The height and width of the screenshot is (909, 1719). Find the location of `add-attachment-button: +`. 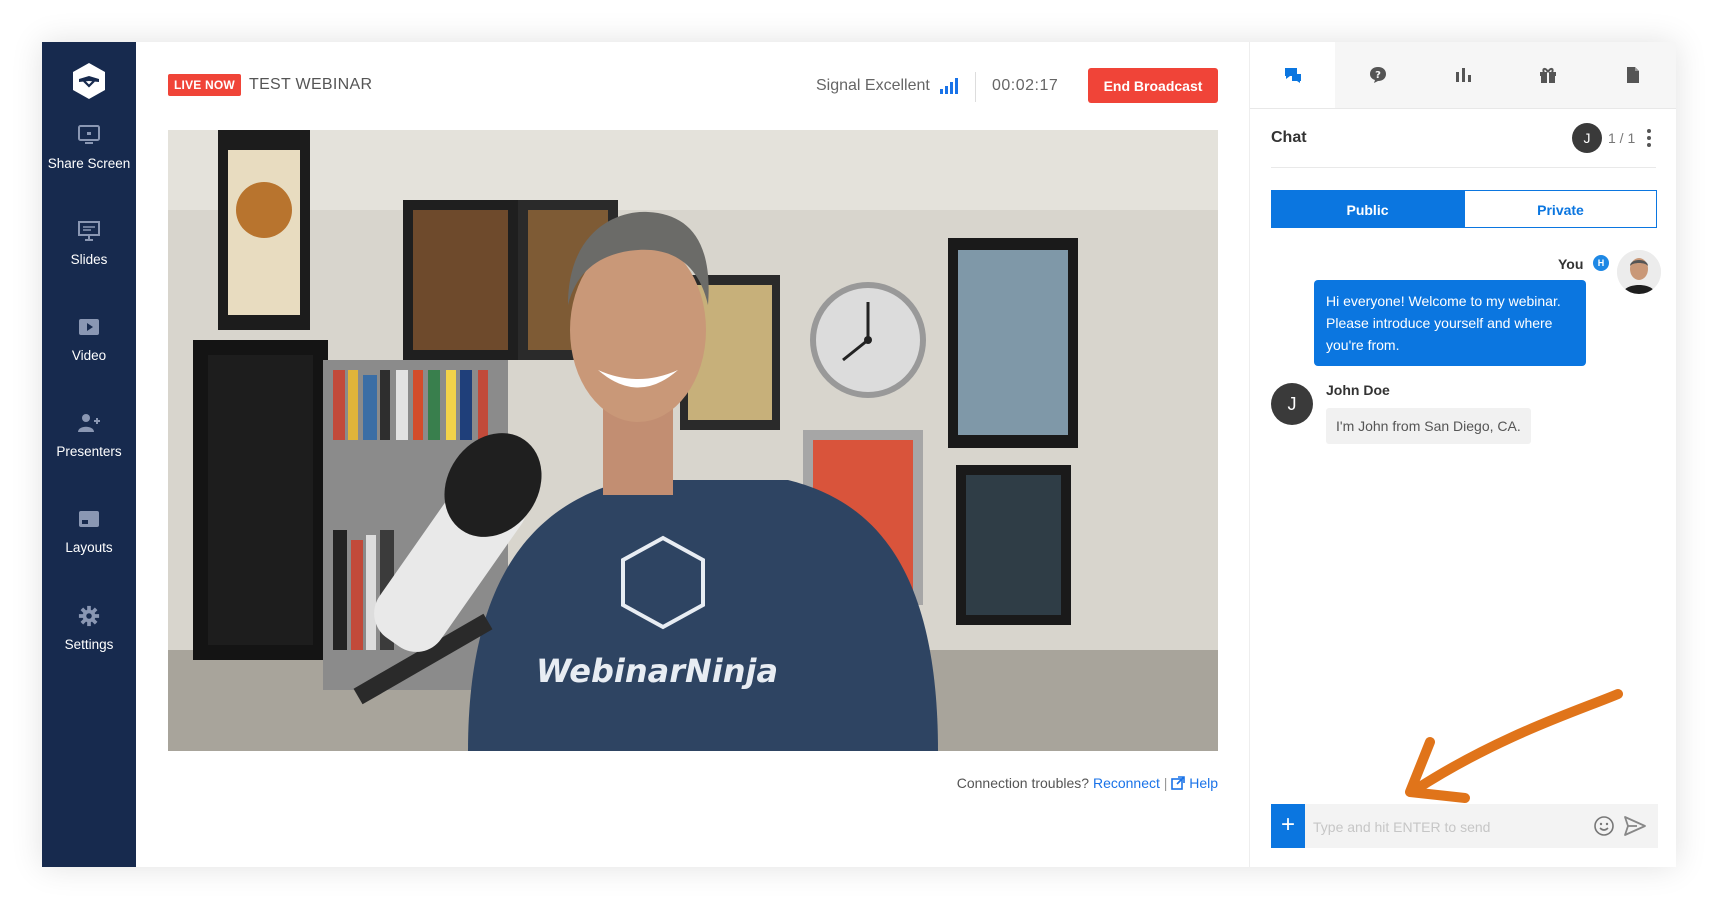

add-attachment-button: + is located at coordinates (1288, 826).